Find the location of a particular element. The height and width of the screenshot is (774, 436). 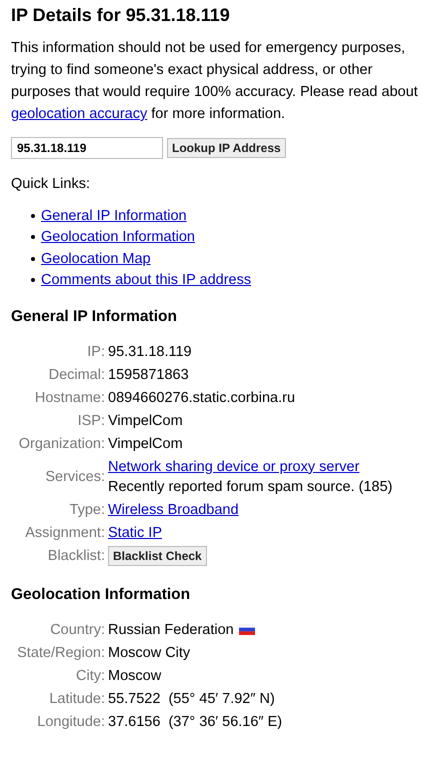

field-label: Latitude: is located at coordinates (77, 698).